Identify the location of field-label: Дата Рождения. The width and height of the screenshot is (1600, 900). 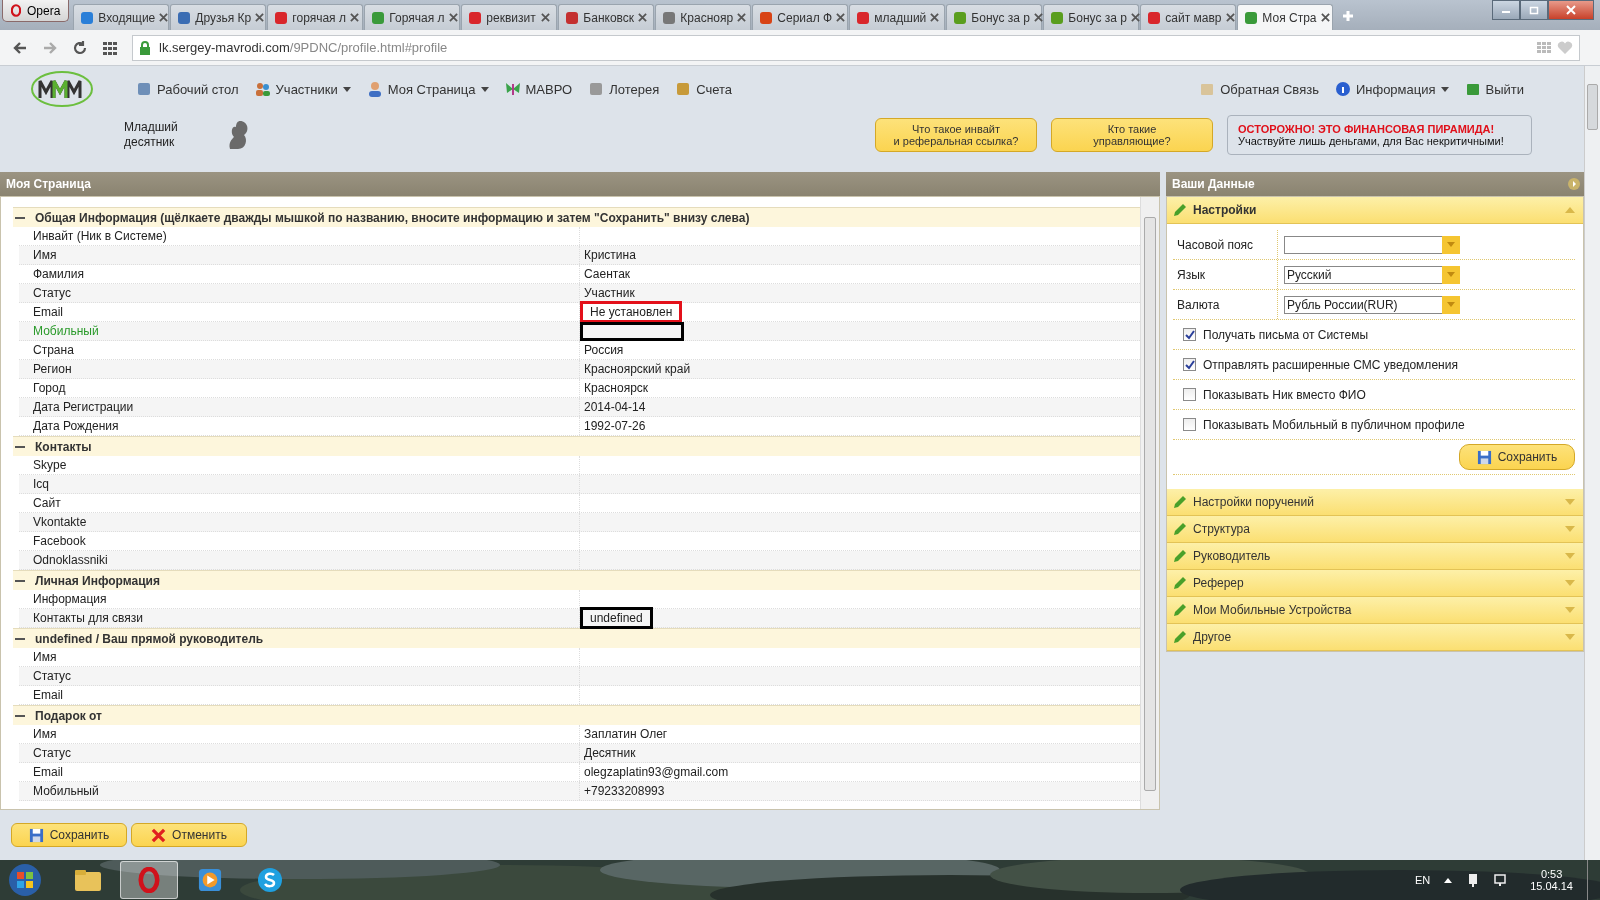
(76, 426).